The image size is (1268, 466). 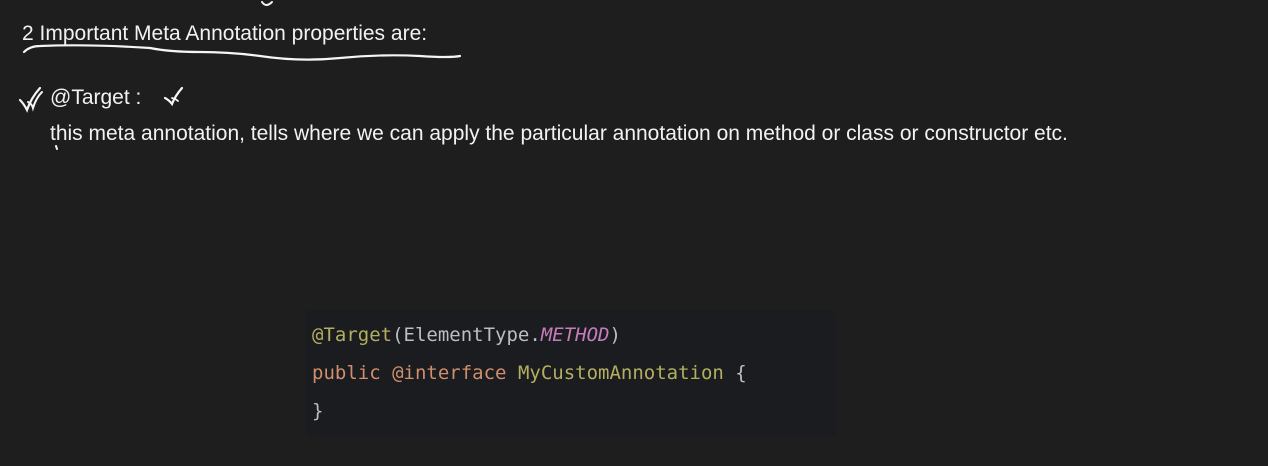 What do you see at coordinates (352, 335) in the screenshot?
I see `code-annotation-token: @Target` at bounding box center [352, 335].